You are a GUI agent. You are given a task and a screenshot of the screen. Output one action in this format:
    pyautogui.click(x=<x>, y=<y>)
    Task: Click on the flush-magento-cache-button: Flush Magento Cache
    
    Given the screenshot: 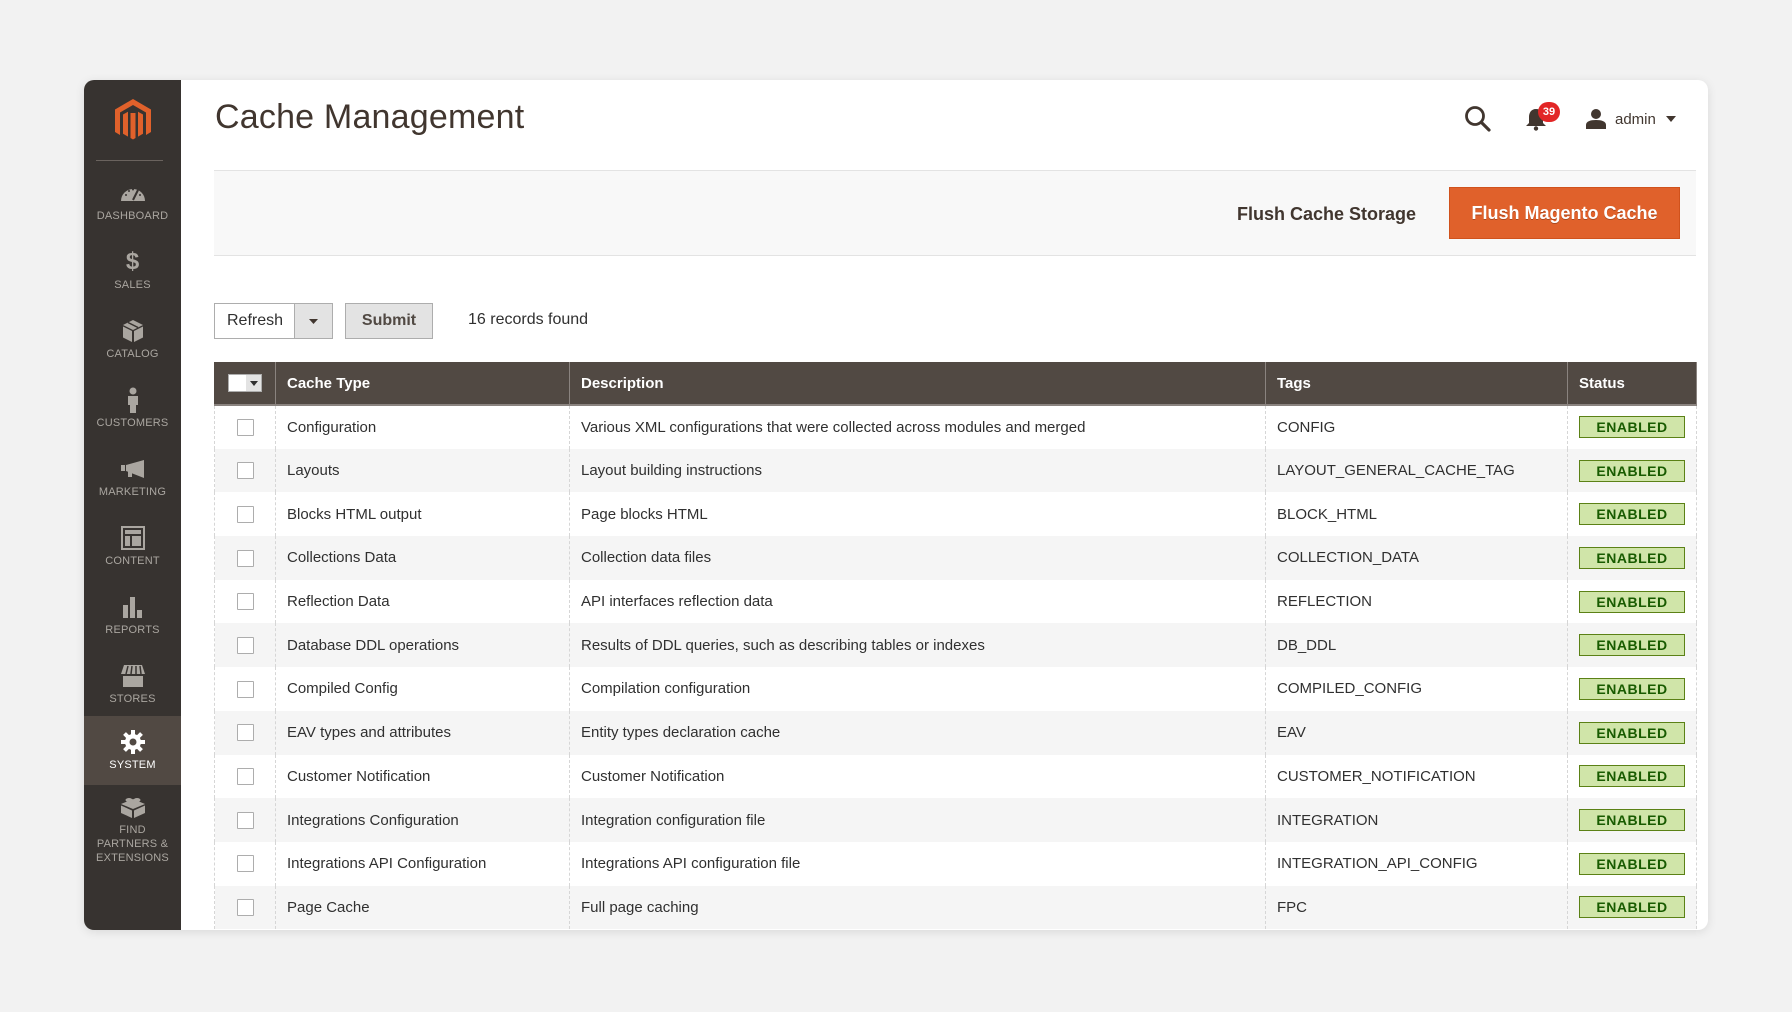 What is the action you would take?
    pyautogui.click(x=1564, y=213)
    